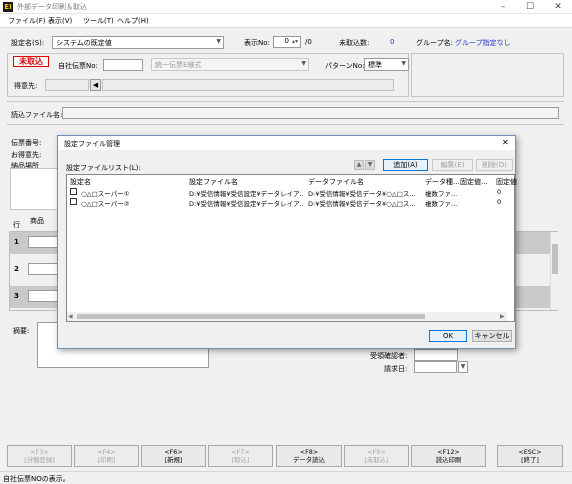 Image resolution: width=572 pixels, height=484 pixels. Describe the element at coordinates (405, 165) in the screenshot. I see `add-button: 追加(A)` at that location.